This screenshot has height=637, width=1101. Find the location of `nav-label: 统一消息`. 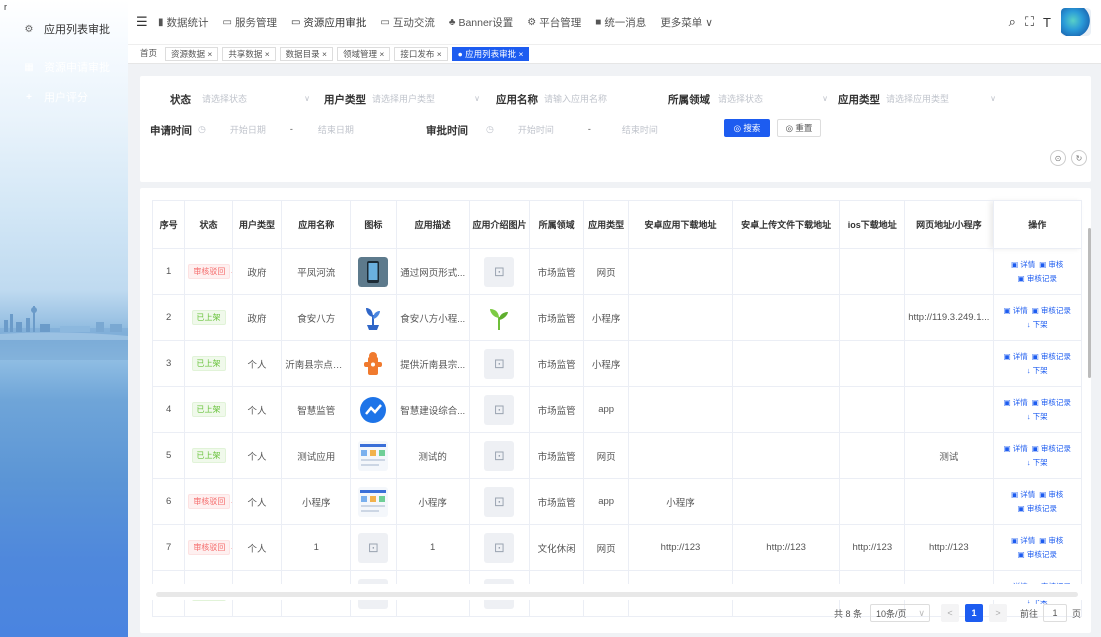

nav-label: 统一消息 is located at coordinates (625, 22).